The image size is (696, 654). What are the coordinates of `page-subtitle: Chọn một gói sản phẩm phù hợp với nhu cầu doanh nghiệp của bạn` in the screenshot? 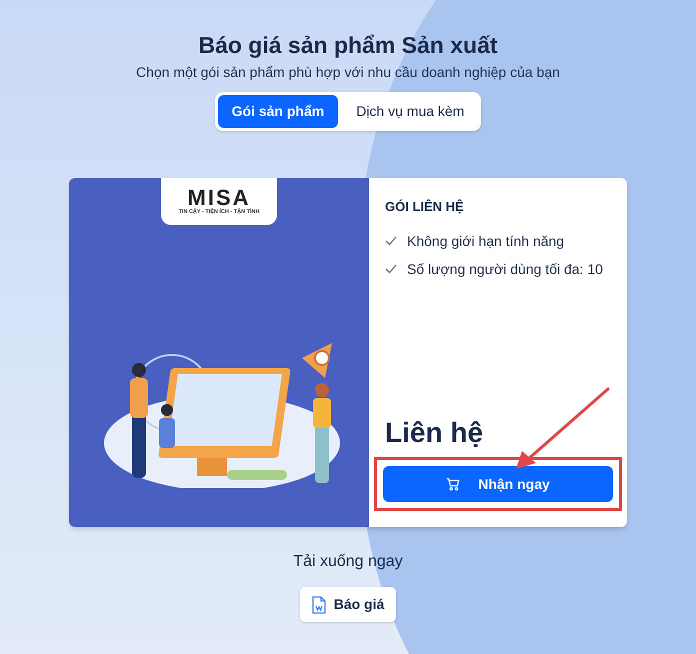 It's located at (348, 72).